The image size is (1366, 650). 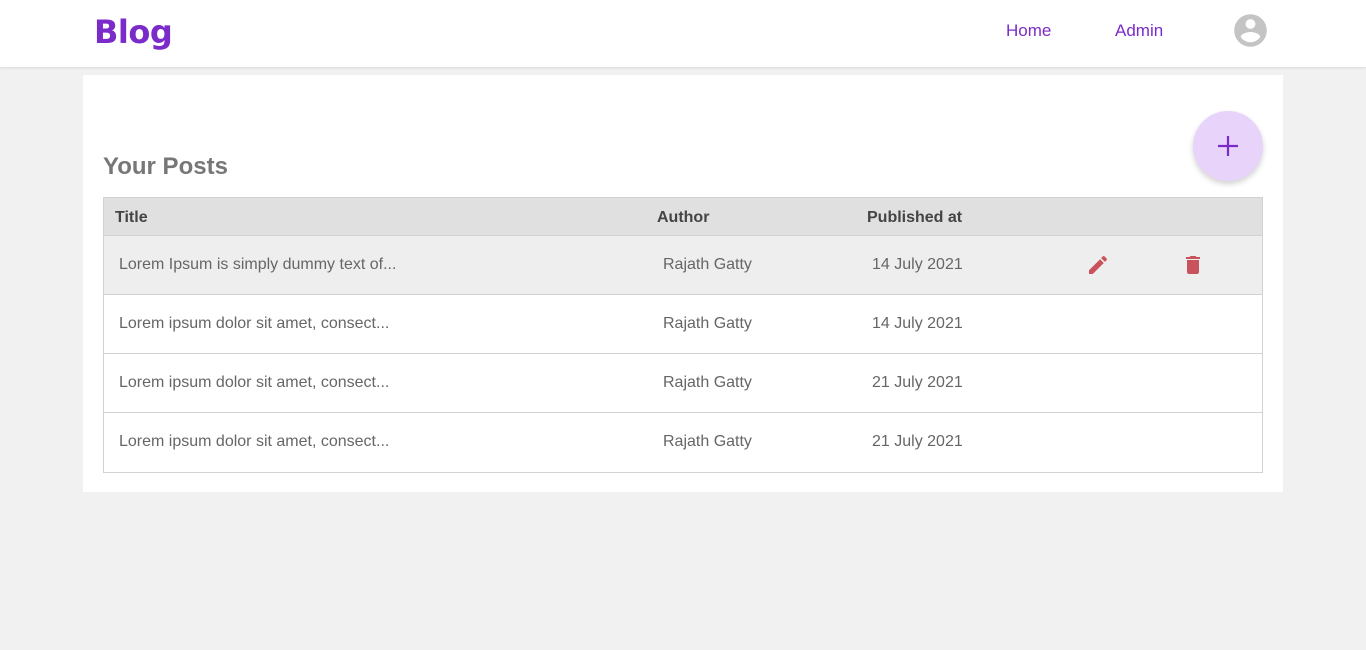 What do you see at coordinates (165, 166) in the screenshot?
I see `page-title: Your Posts` at bounding box center [165, 166].